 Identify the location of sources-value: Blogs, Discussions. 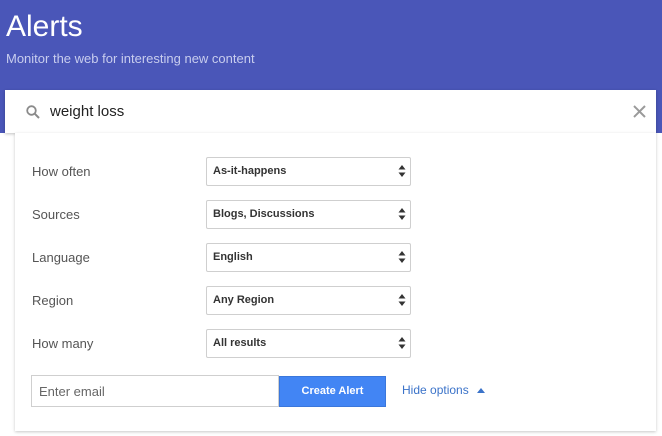
(264, 214).